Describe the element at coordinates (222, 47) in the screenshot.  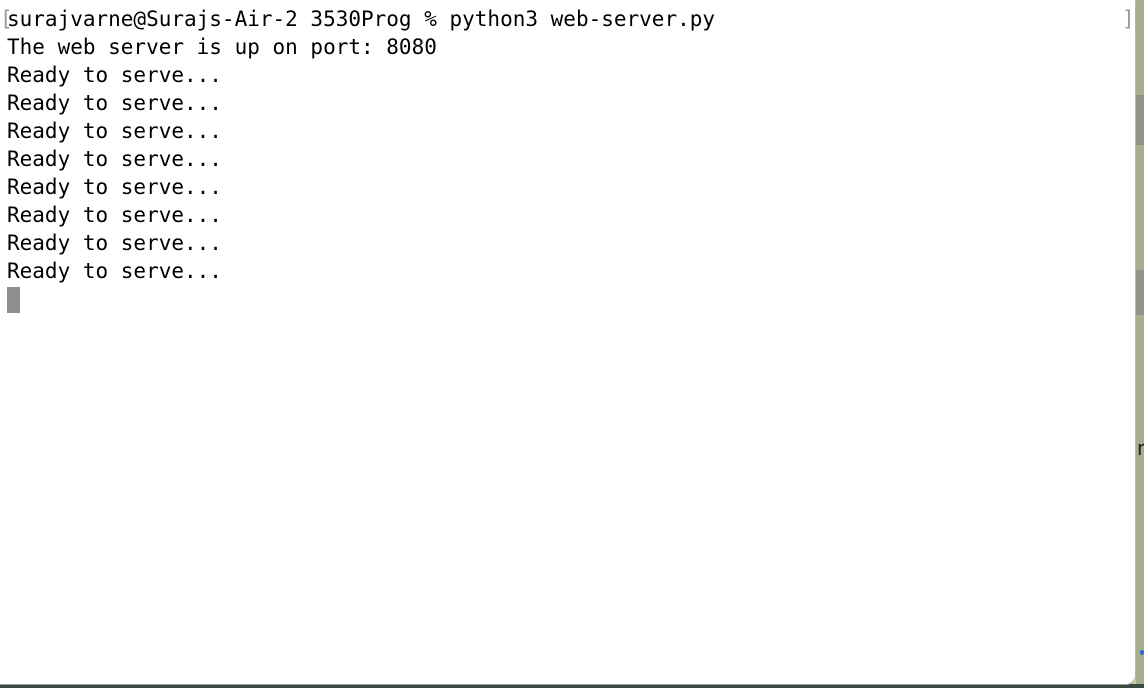
I see `terminal-output-line: The web server is up on port: 8080` at that location.